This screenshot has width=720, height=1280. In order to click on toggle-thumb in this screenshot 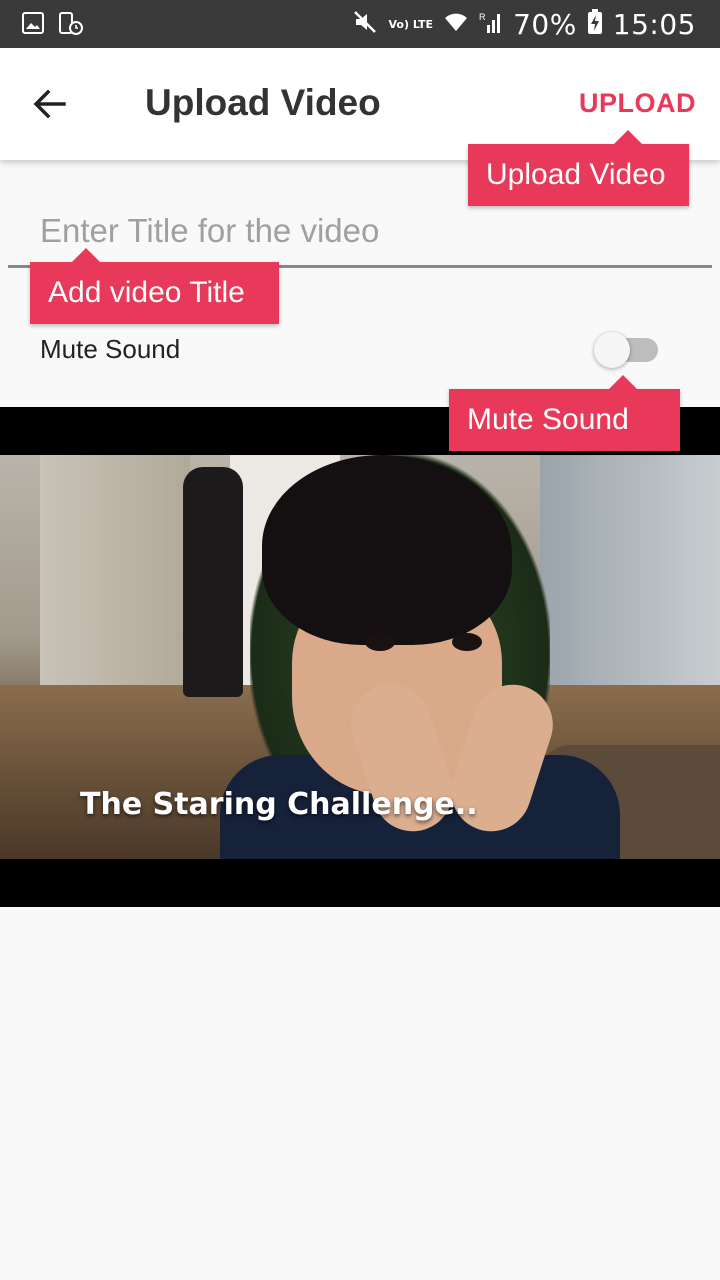, I will do `click(612, 350)`.